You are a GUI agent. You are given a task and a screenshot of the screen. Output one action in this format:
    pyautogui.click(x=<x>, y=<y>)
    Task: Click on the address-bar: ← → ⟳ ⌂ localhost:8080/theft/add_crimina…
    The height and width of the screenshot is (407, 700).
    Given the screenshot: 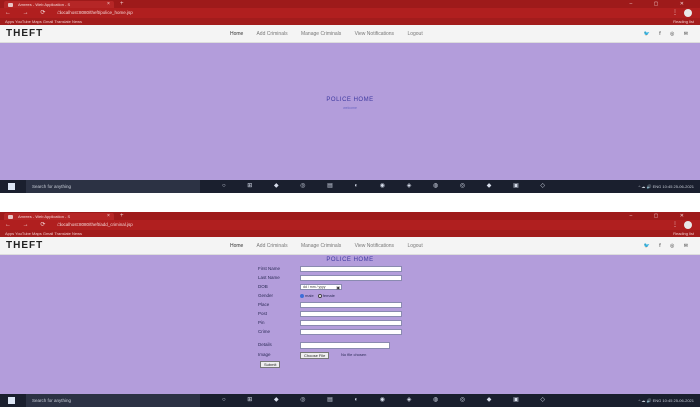 What is the action you would take?
    pyautogui.click(x=350, y=225)
    